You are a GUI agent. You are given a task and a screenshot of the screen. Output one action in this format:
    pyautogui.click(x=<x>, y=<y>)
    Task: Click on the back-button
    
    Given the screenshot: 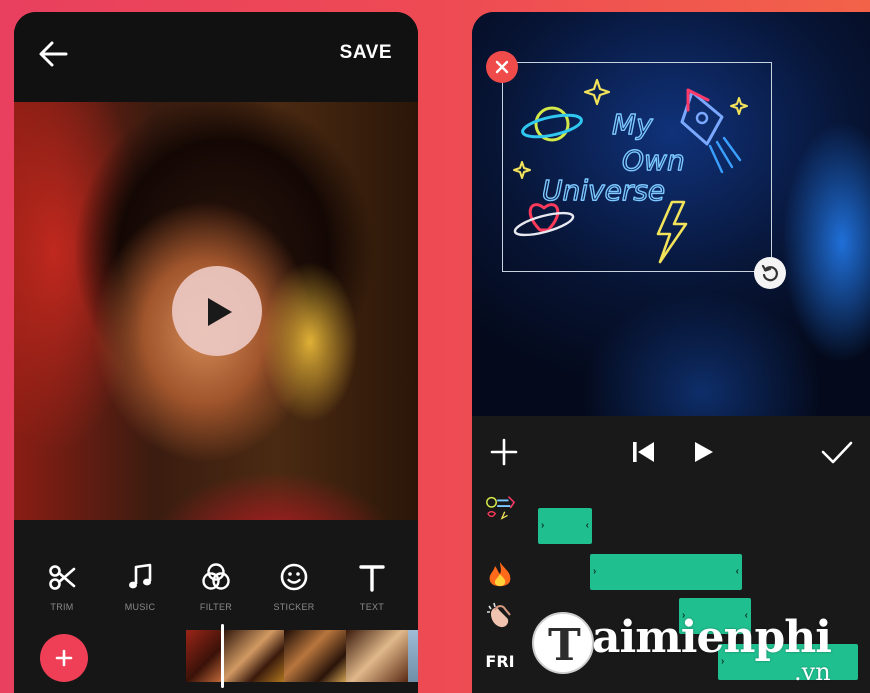 What is the action you would take?
    pyautogui.click(x=54, y=54)
    